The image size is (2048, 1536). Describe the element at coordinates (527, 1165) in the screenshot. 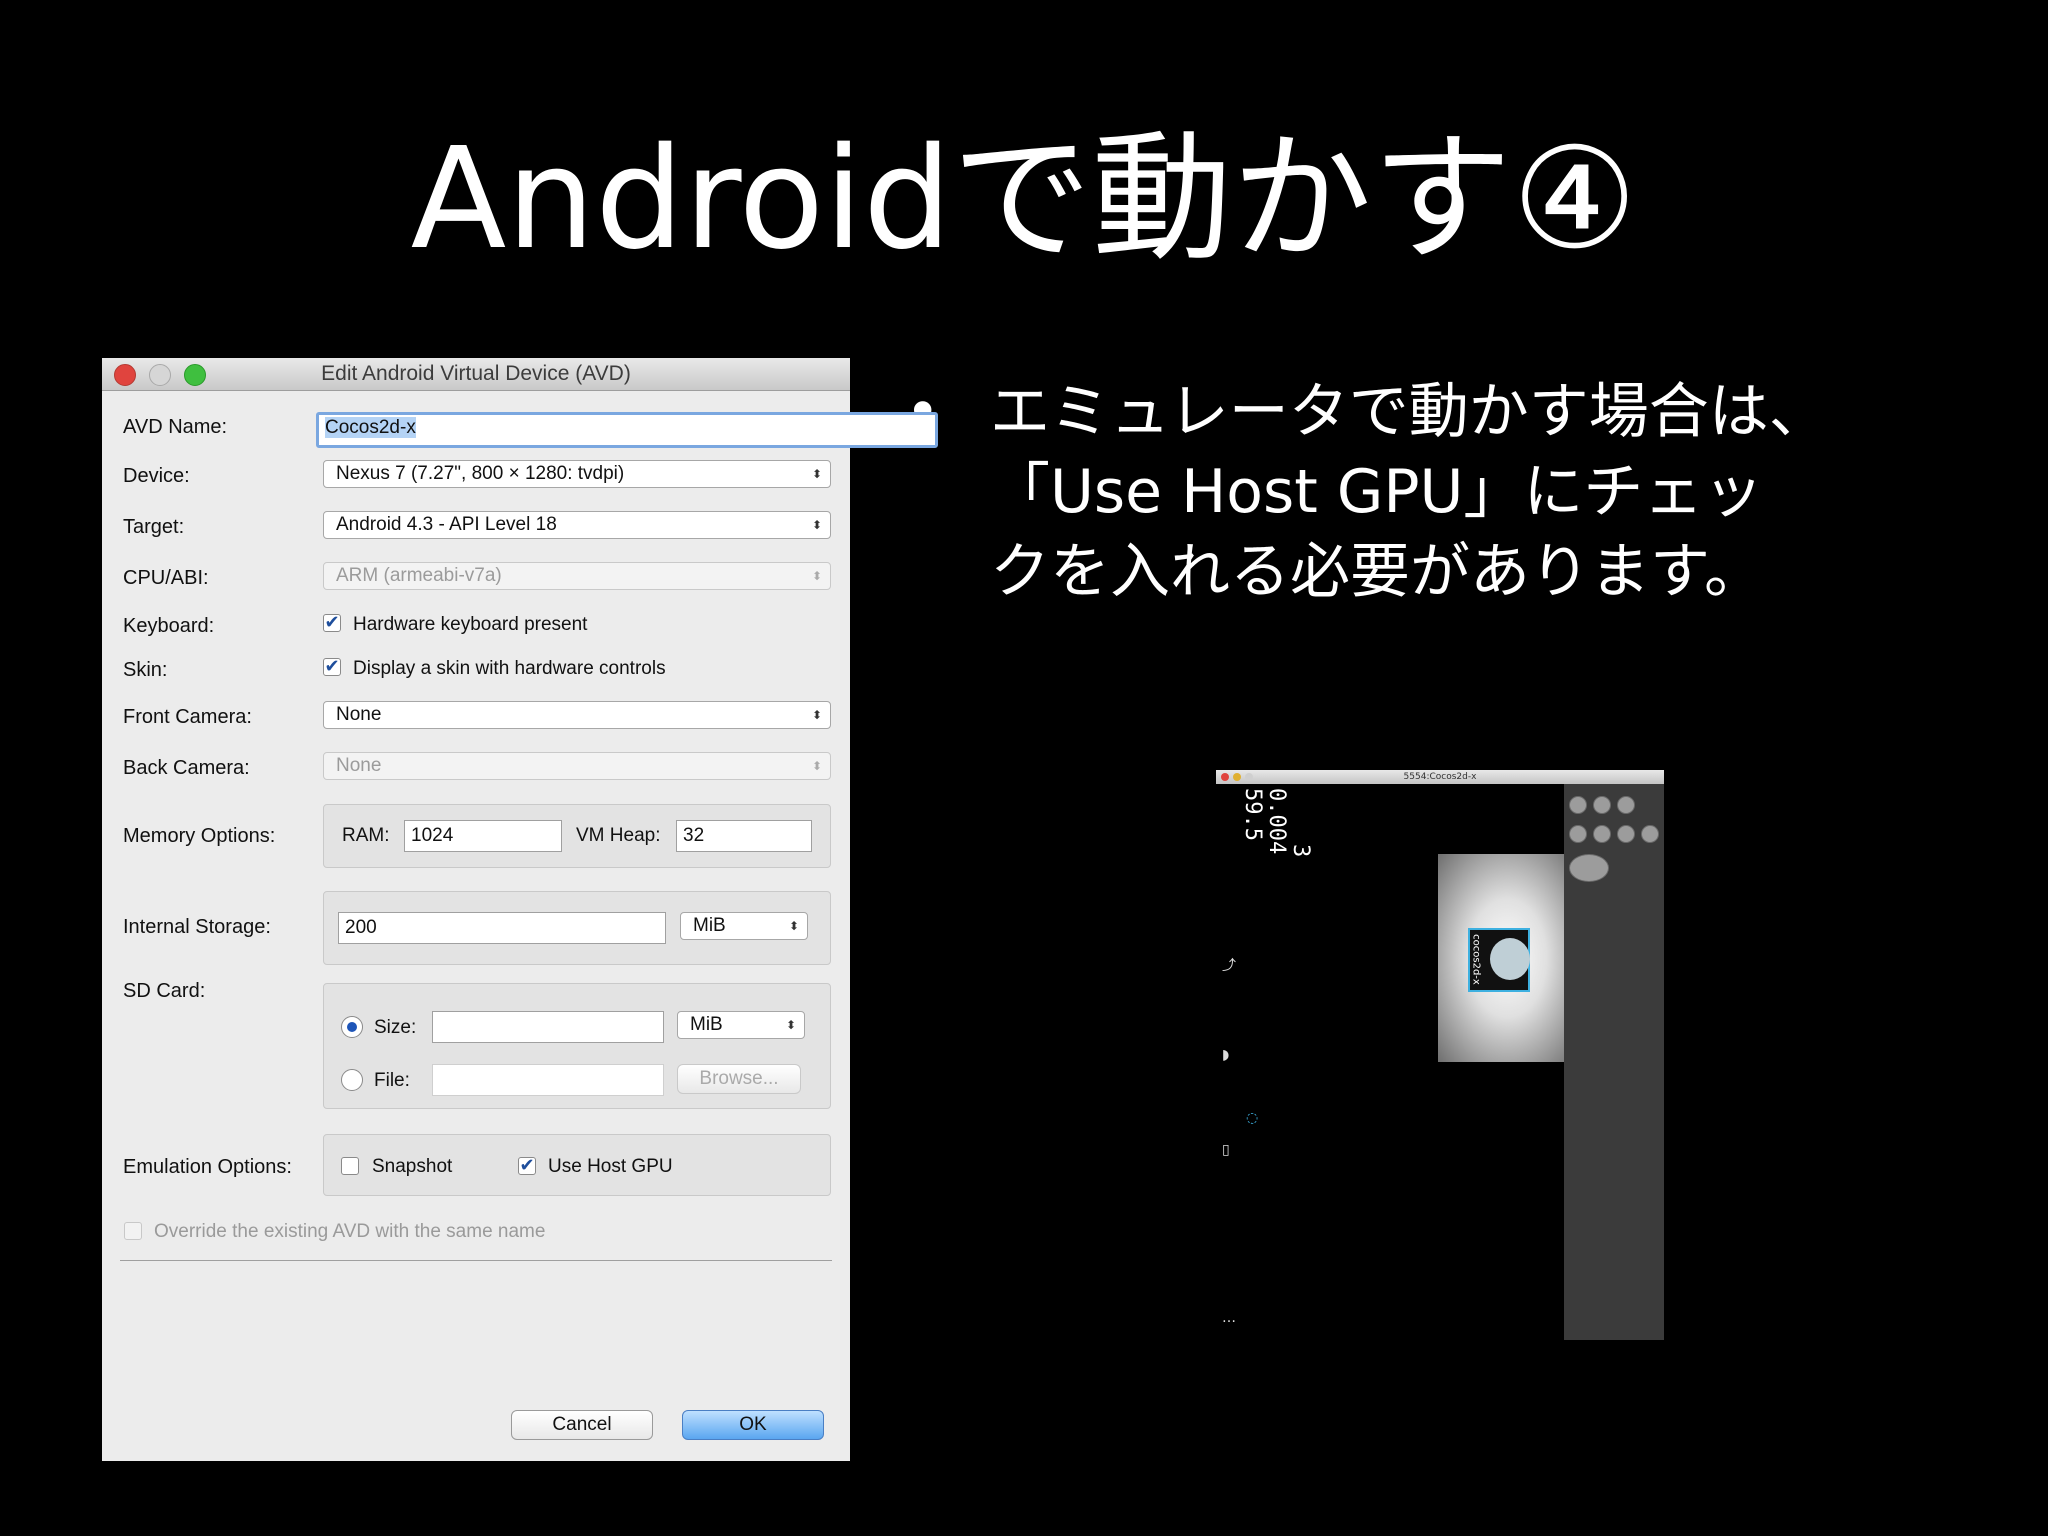

I see `use-host-gpu-checkbox: ✔` at that location.